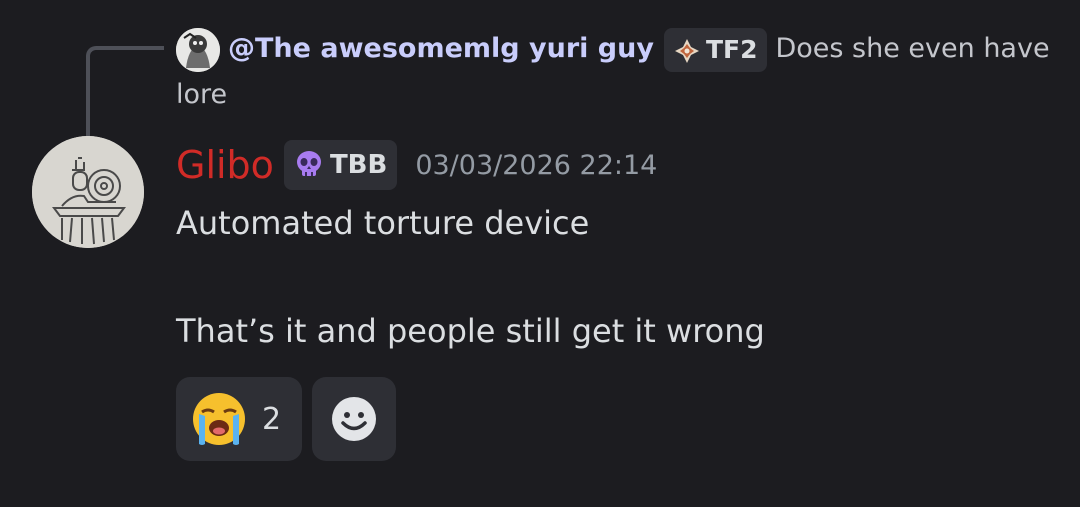  Describe the element at coordinates (219, 419) in the screenshot. I see `loudly-crying-face-icon` at that location.